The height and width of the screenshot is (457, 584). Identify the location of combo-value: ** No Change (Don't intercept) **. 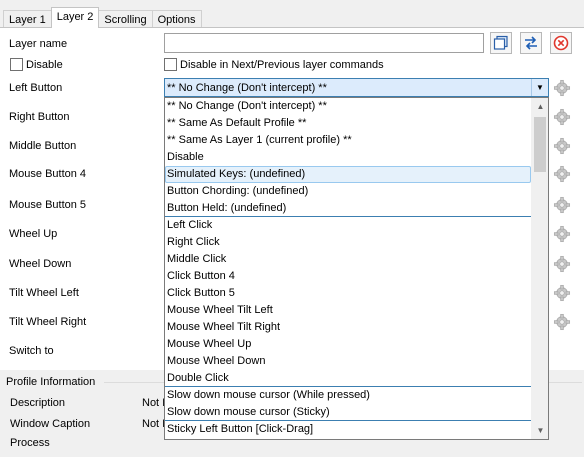
(247, 87).